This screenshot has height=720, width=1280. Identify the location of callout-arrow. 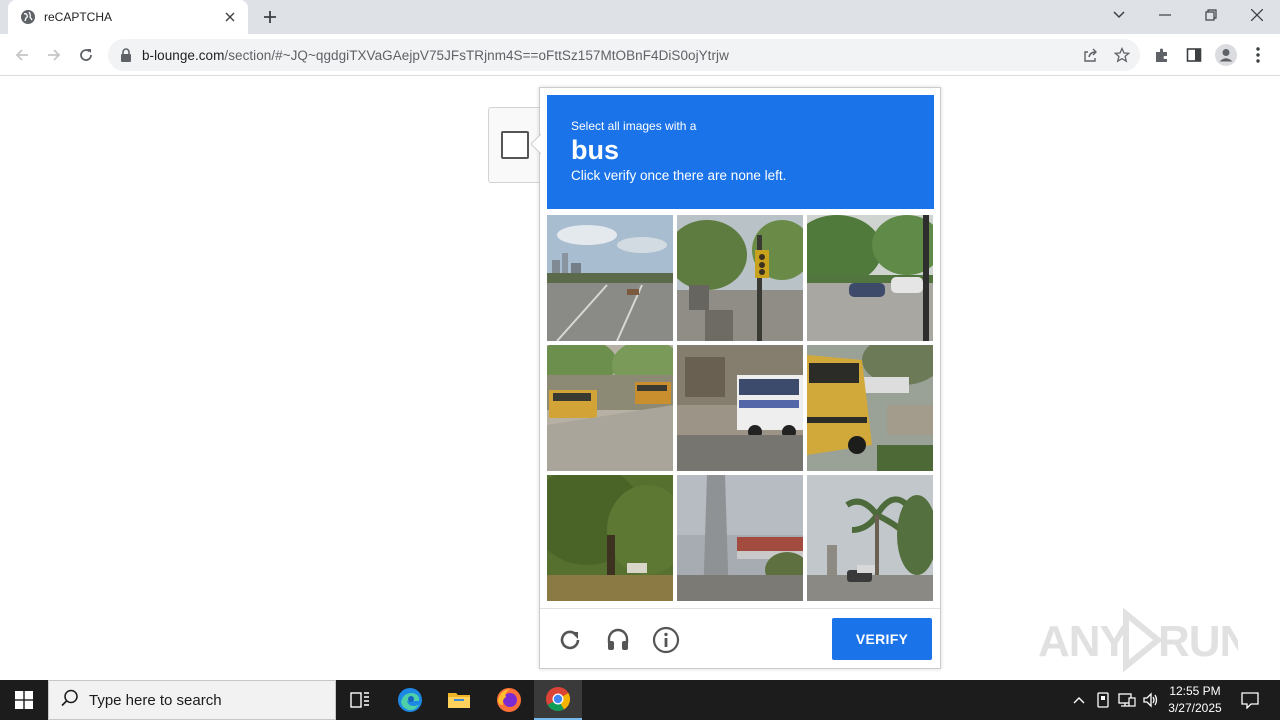
(536, 144).